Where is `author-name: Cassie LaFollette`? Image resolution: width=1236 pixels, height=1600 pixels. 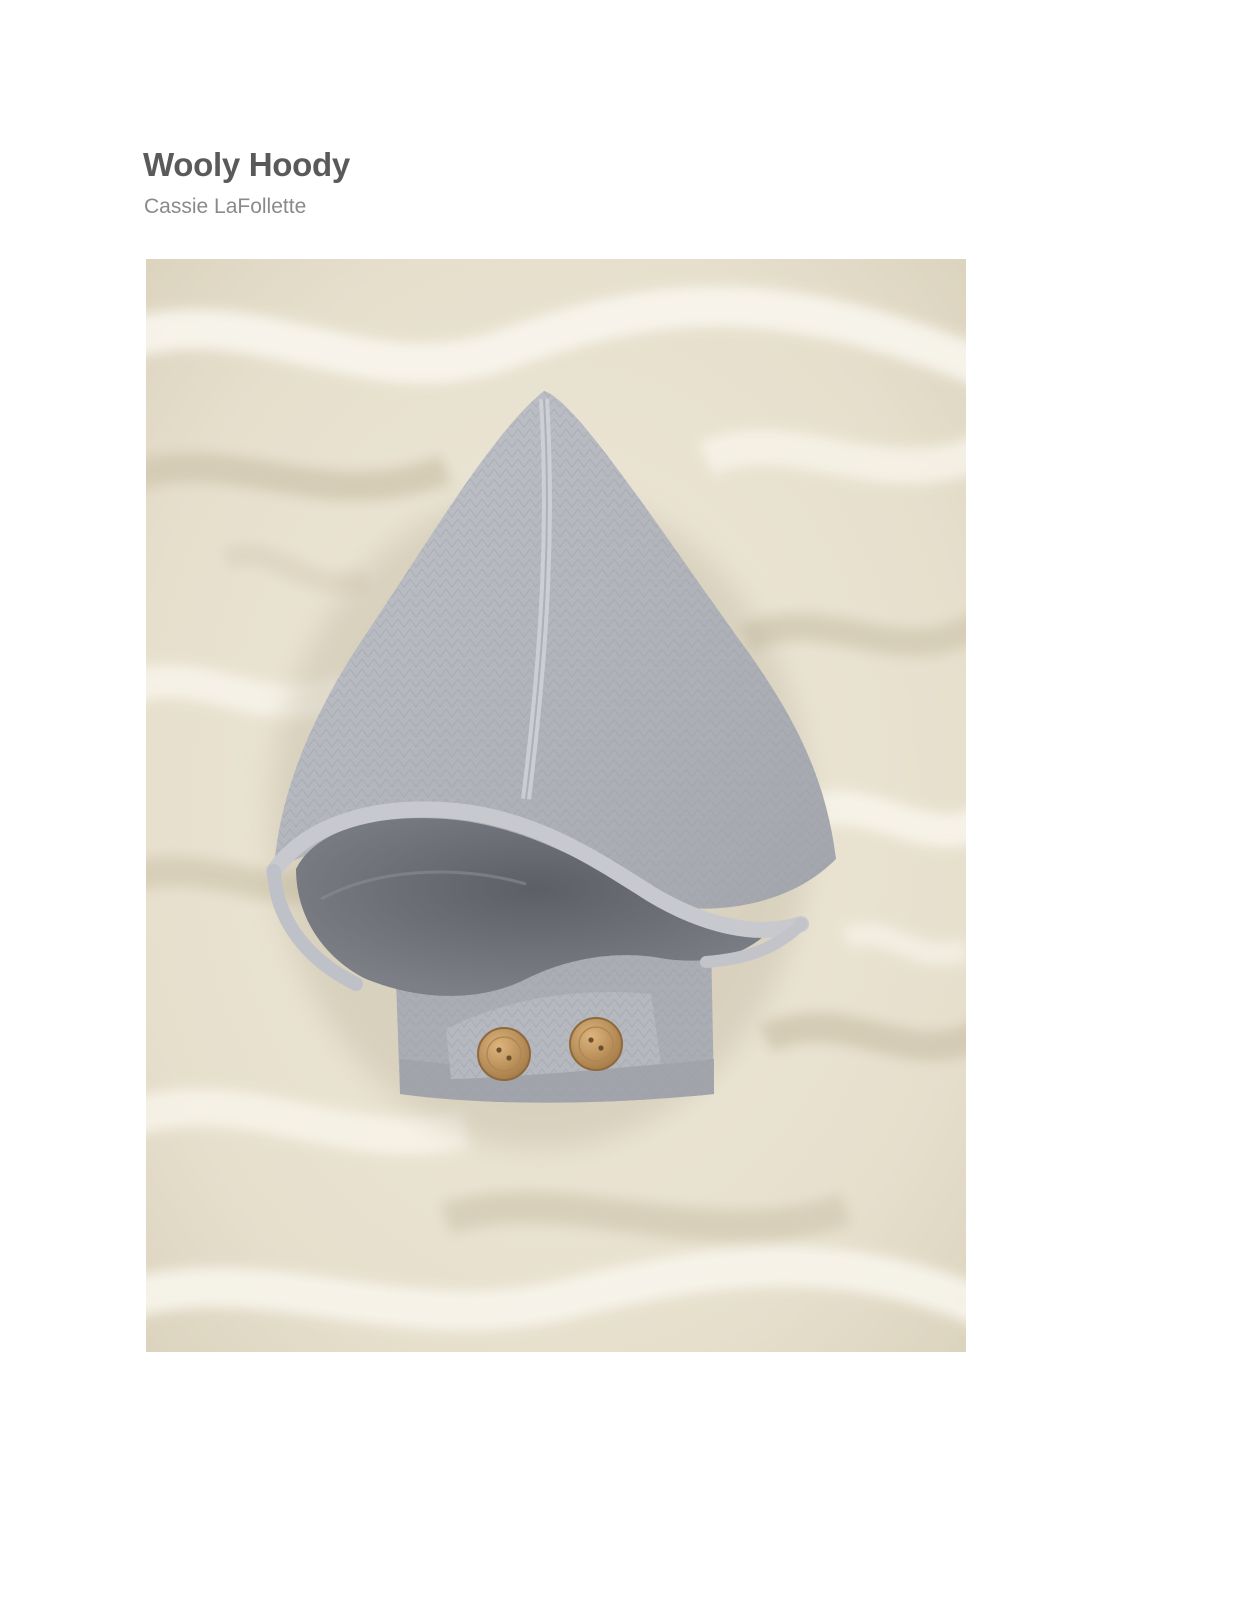 author-name: Cassie LaFollette is located at coordinates (225, 206).